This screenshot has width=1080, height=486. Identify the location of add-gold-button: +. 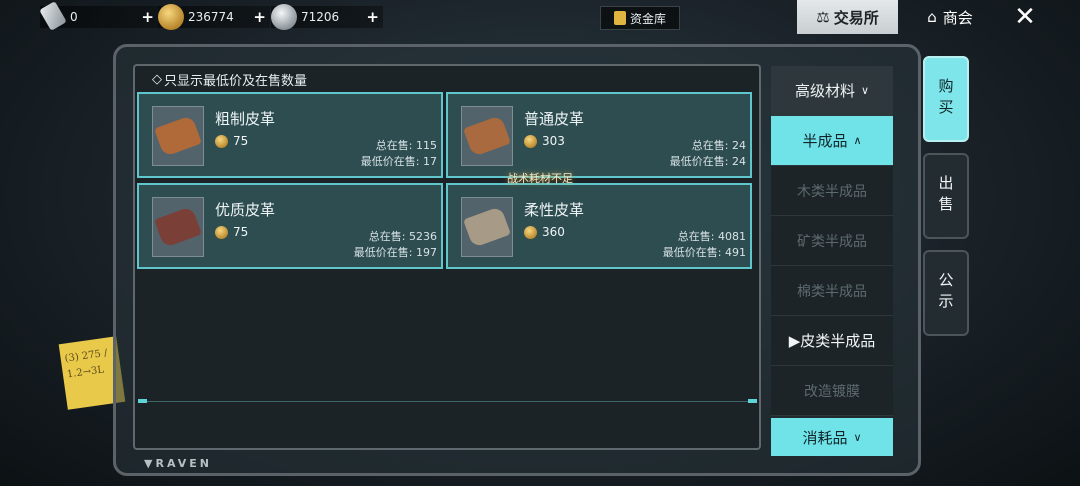
(259, 17).